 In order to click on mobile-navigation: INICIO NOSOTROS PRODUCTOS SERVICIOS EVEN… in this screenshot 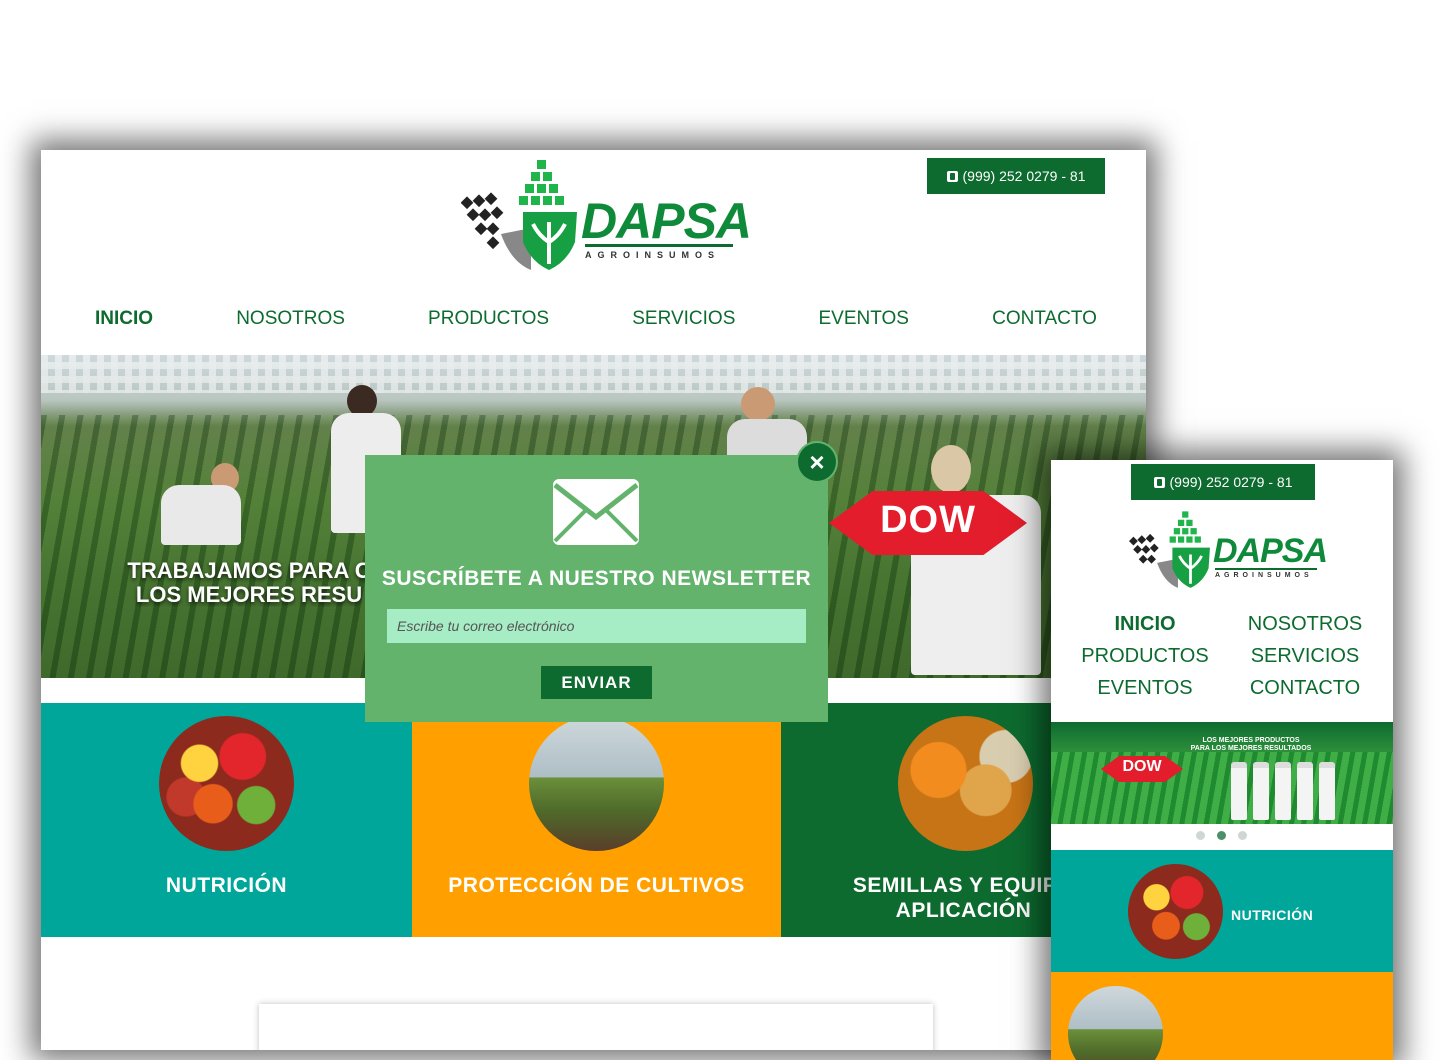, I will do `click(1225, 656)`.